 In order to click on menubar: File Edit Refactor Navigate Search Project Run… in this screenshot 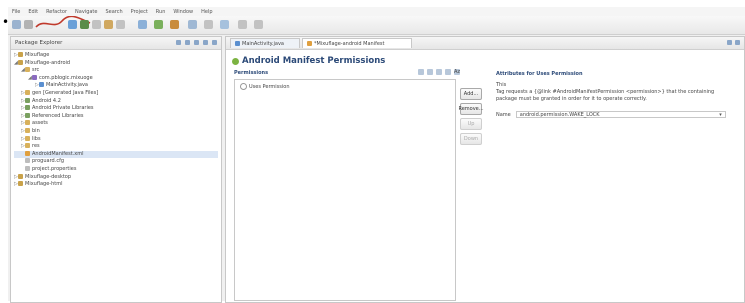, I will do `click(376, 11)`.